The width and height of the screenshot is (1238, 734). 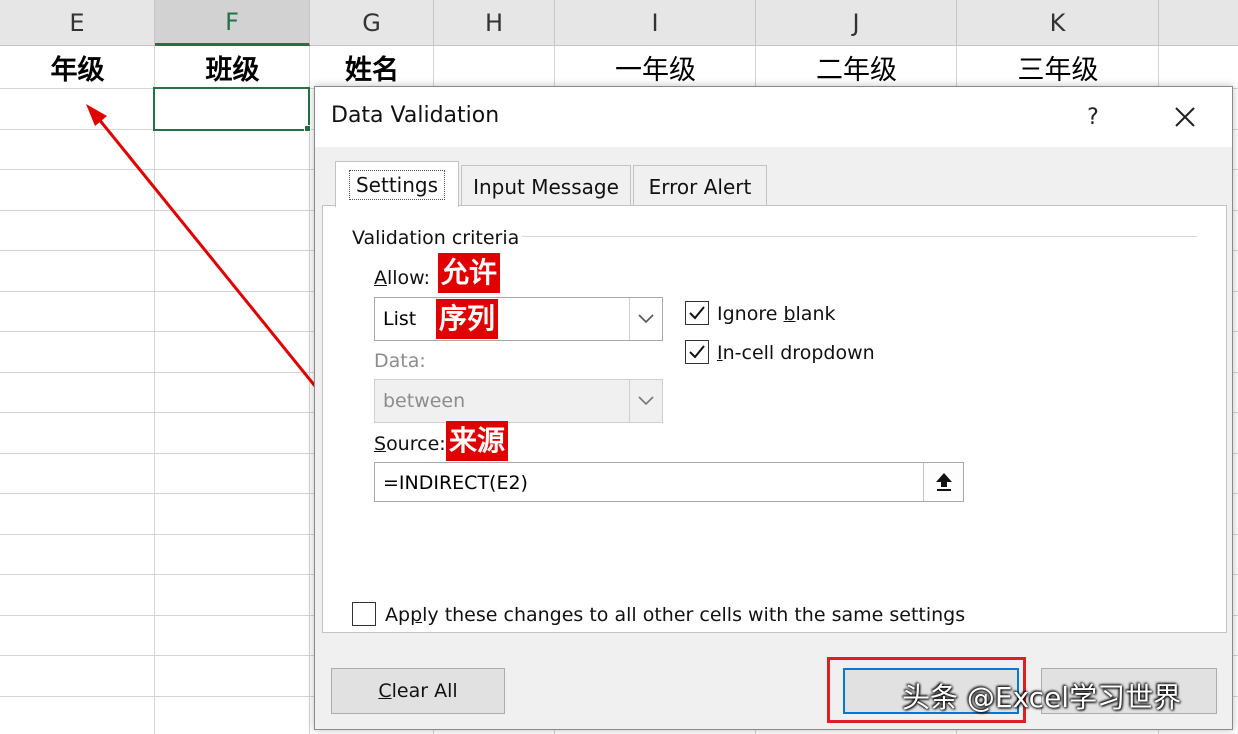 What do you see at coordinates (402, 278) in the screenshot?
I see `allow-label: Allow:` at bounding box center [402, 278].